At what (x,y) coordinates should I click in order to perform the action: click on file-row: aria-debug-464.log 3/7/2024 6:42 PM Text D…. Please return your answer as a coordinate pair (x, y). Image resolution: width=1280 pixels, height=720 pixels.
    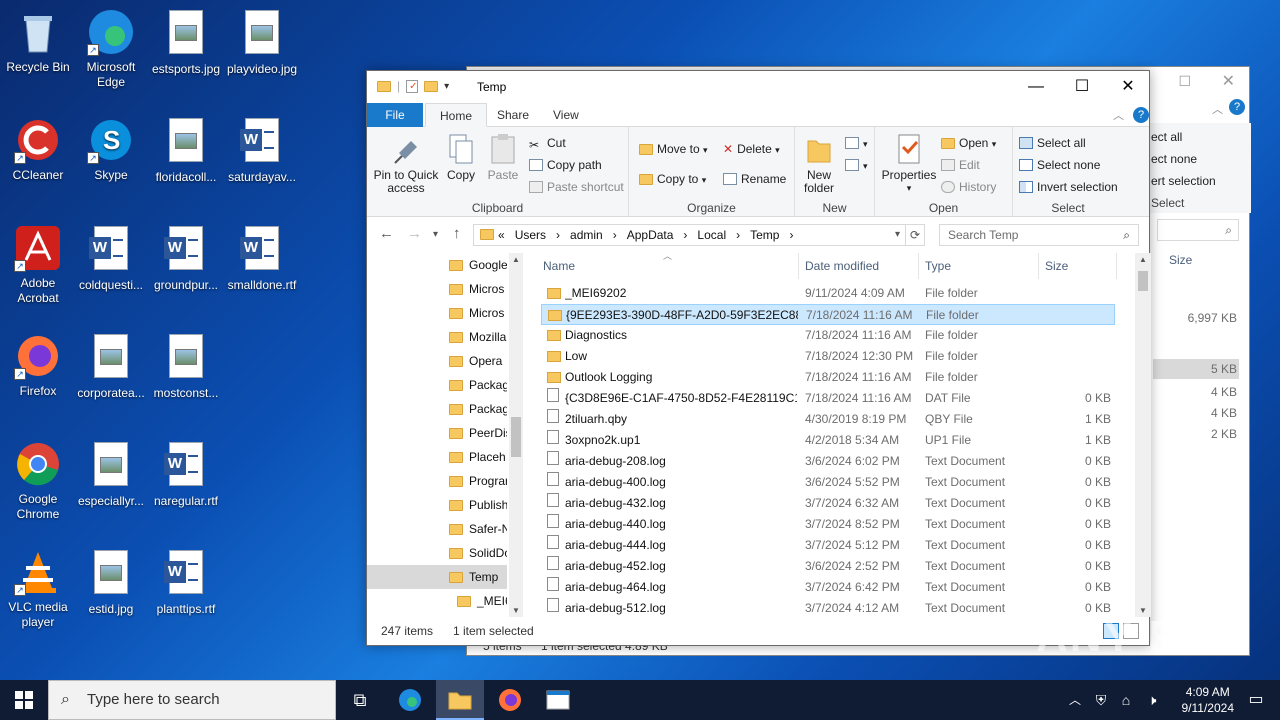
    Looking at the image, I should click on (828, 587).